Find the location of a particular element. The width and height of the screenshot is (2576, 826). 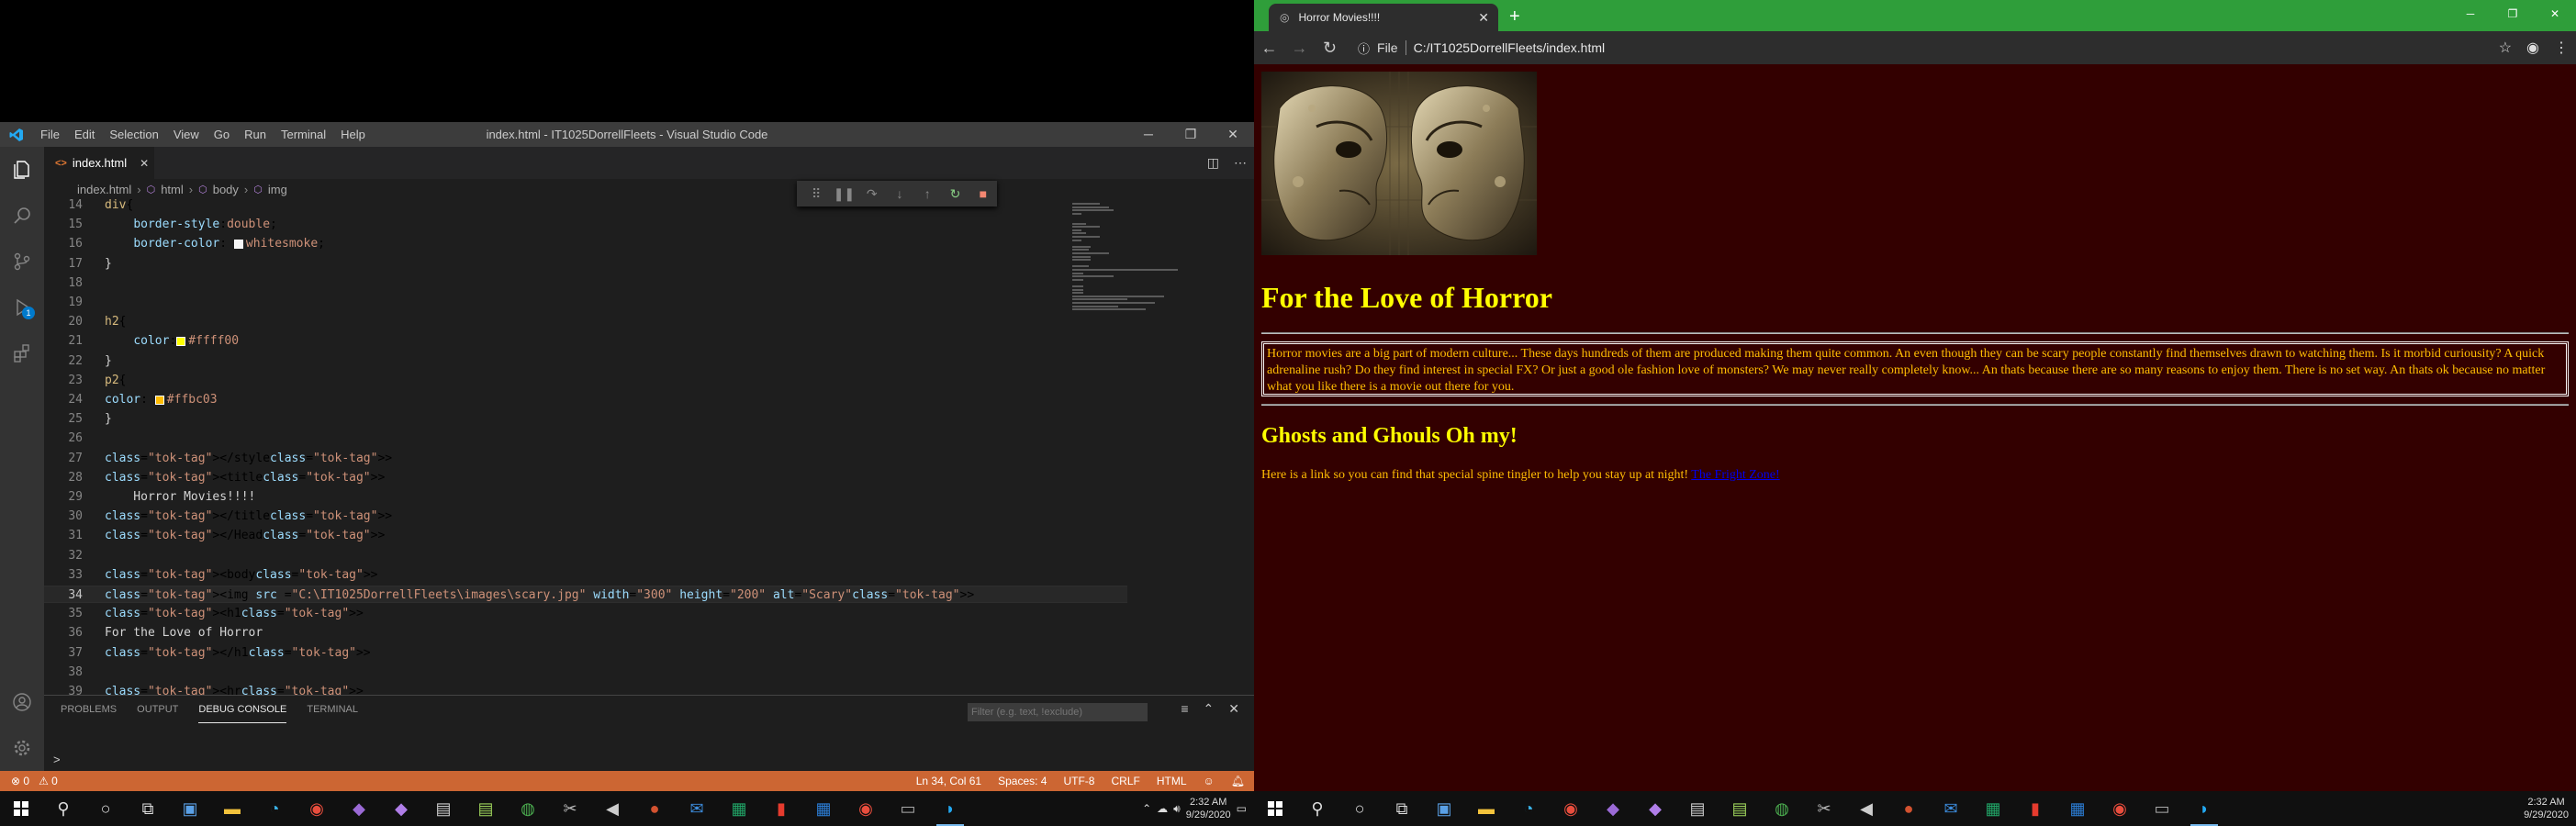

step-out-icon: ↑ is located at coordinates (927, 193).